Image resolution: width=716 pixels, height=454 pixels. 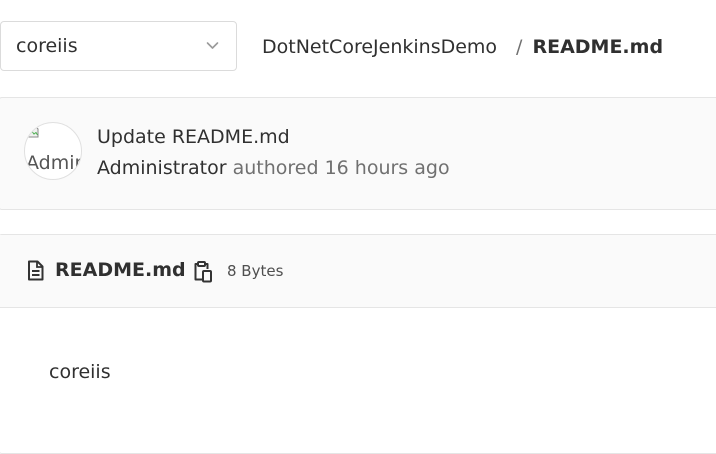 What do you see at coordinates (53, 151) in the screenshot?
I see `author-avatar: Admin` at bounding box center [53, 151].